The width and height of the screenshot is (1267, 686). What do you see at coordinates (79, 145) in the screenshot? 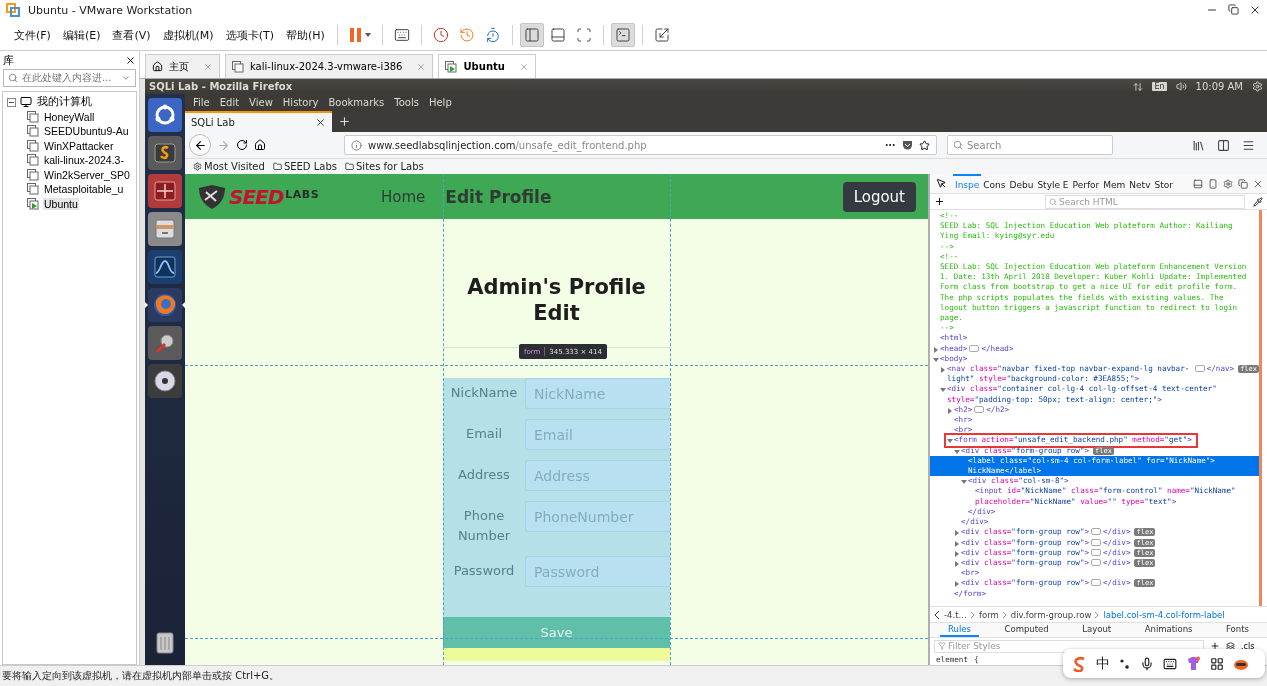
I see `tree-item: WinXPattacker` at bounding box center [79, 145].